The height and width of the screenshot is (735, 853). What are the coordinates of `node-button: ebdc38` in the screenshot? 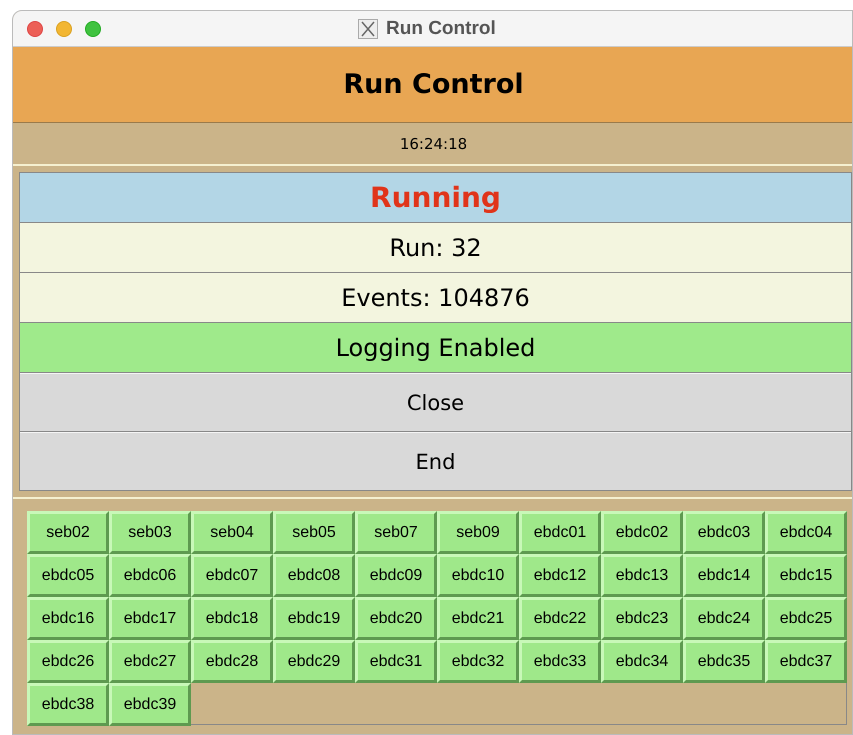 It's located at (68, 704).